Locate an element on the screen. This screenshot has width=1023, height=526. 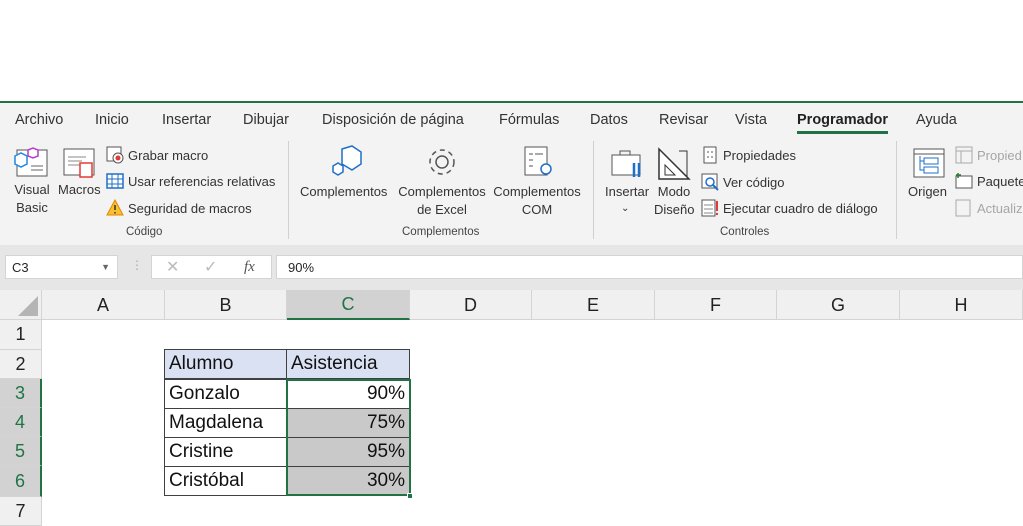
propiedades-button: Propiedades is located at coordinates (748, 155).